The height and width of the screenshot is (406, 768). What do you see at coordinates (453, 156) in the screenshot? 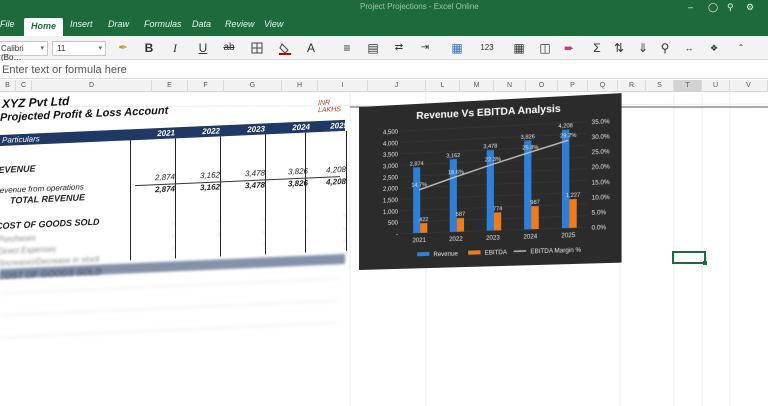
I see `revenue-data-label: 3,162` at bounding box center [453, 156].